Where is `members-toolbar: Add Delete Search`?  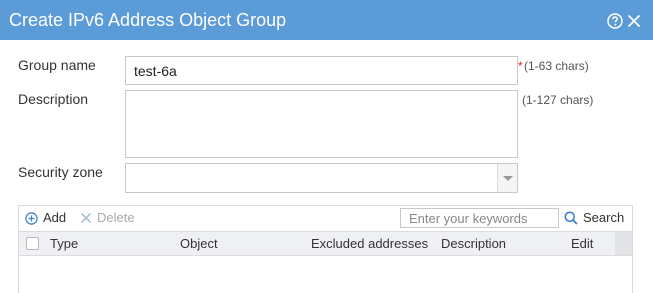
members-toolbar: Add Delete Search is located at coordinates (325, 218).